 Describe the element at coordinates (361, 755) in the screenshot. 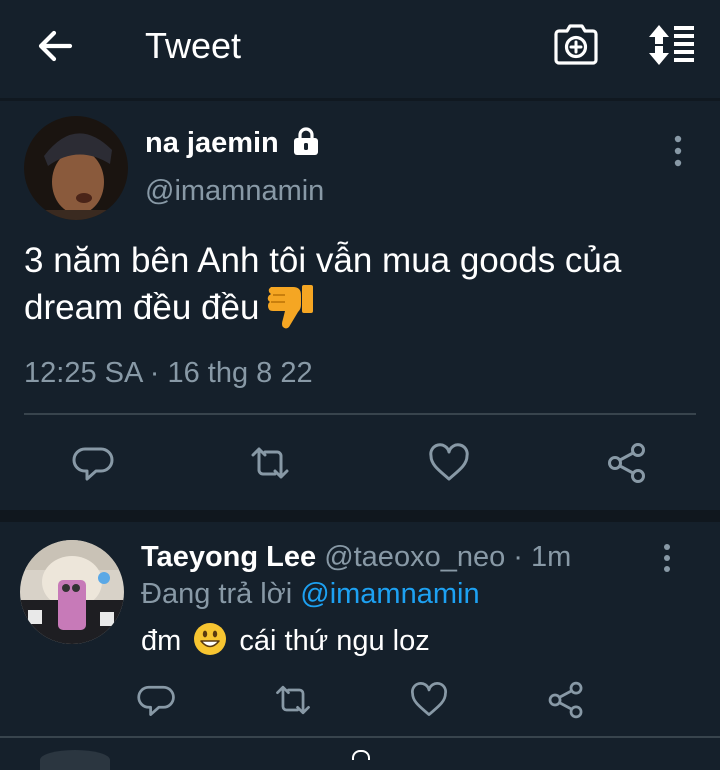

I see `next-reply-lock-icon` at that location.